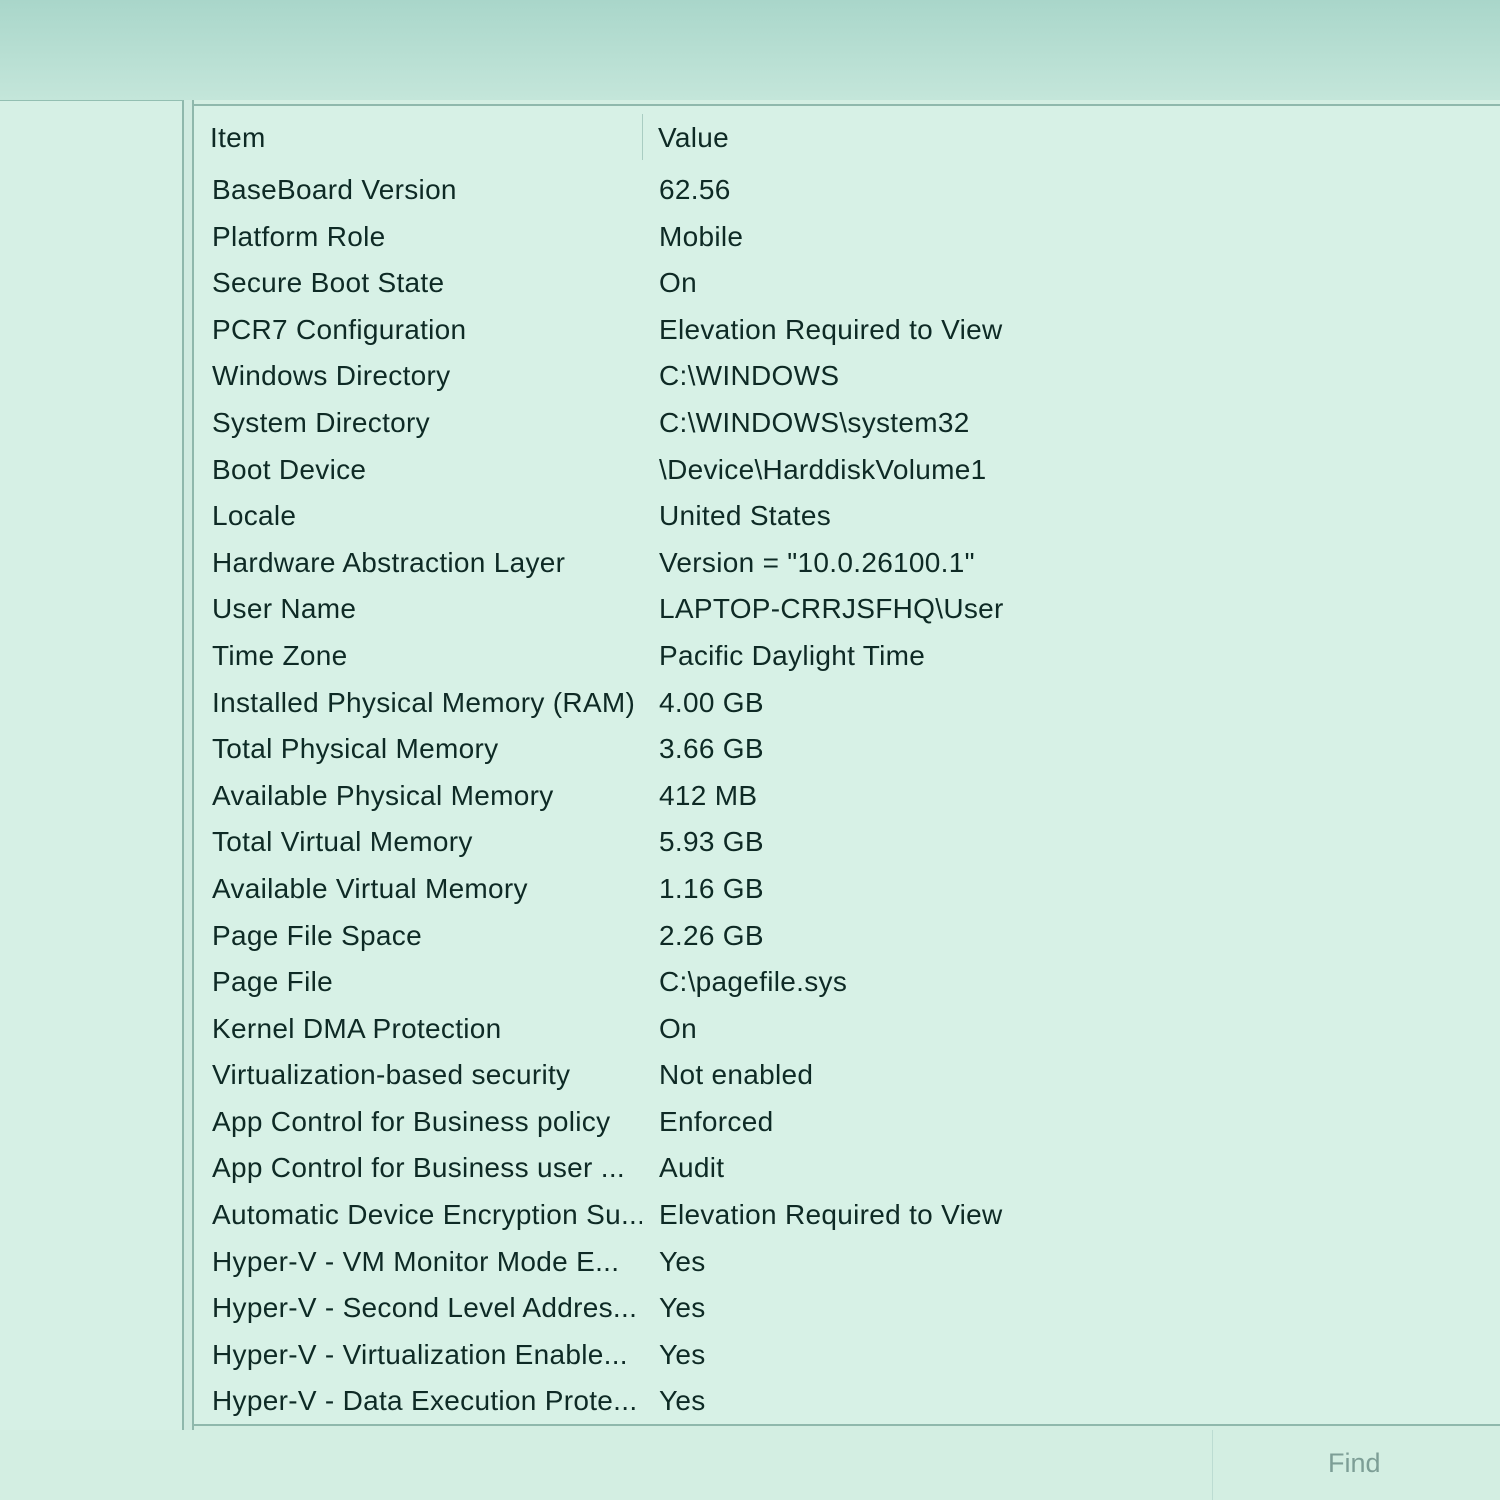 The width and height of the screenshot is (1500, 1500). What do you see at coordinates (693, 138) in the screenshot?
I see `column-header-value: Value` at bounding box center [693, 138].